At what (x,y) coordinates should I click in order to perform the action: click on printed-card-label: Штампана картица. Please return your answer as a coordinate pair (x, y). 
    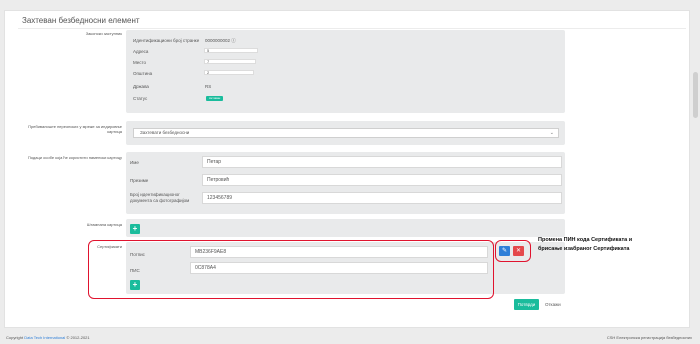
    Looking at the image, I should click on (104, 224).